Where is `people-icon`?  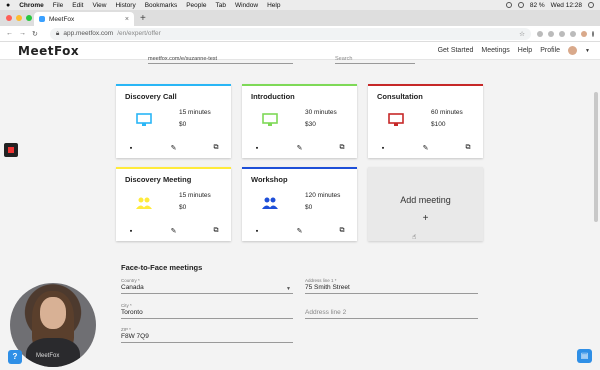 people-icon is located at coordinates (144, 203).